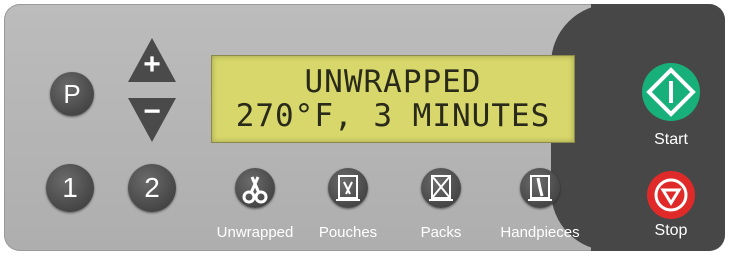 This screenshot has width=729, height=255. What do you see at coordinates (671, 230) in the screenshot?
I see `stop-label: Stop` at bounding box center [671, 230].